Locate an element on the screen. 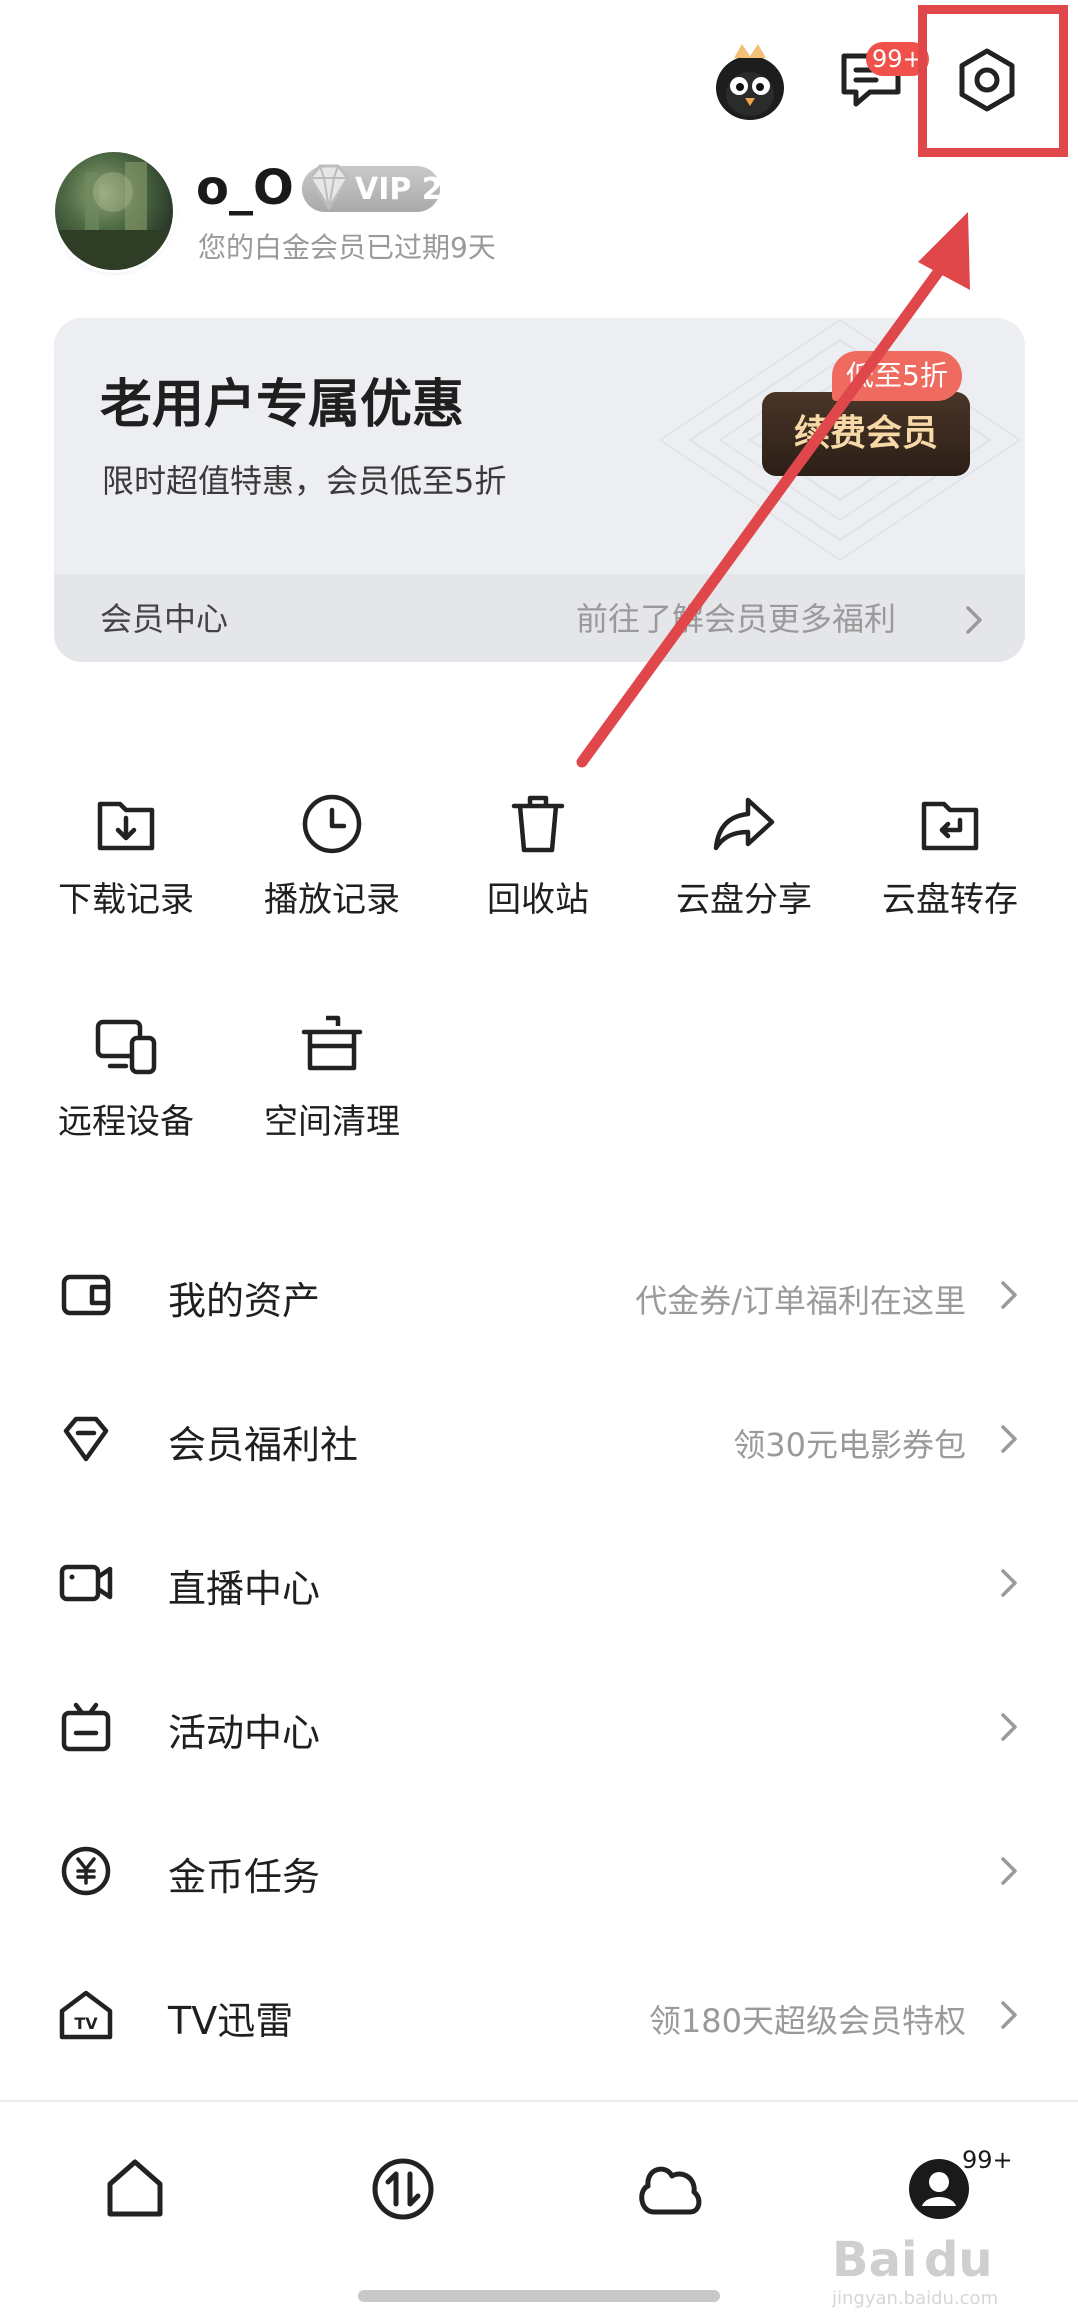 The width and height of the screenshot is (1078, 2321). grid-label: 播放记录 is located at coordinates (332, 900).